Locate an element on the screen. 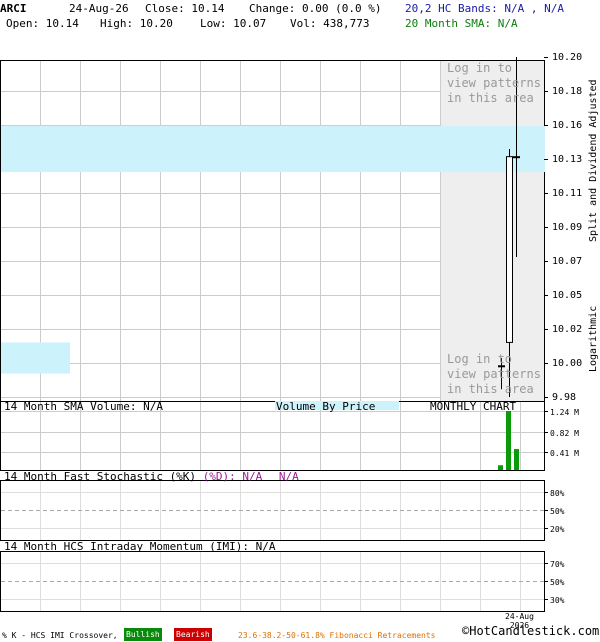  stochastic-k-label: 14 Month Fast Stochastic (%K) is located at coordinates (100, 476).